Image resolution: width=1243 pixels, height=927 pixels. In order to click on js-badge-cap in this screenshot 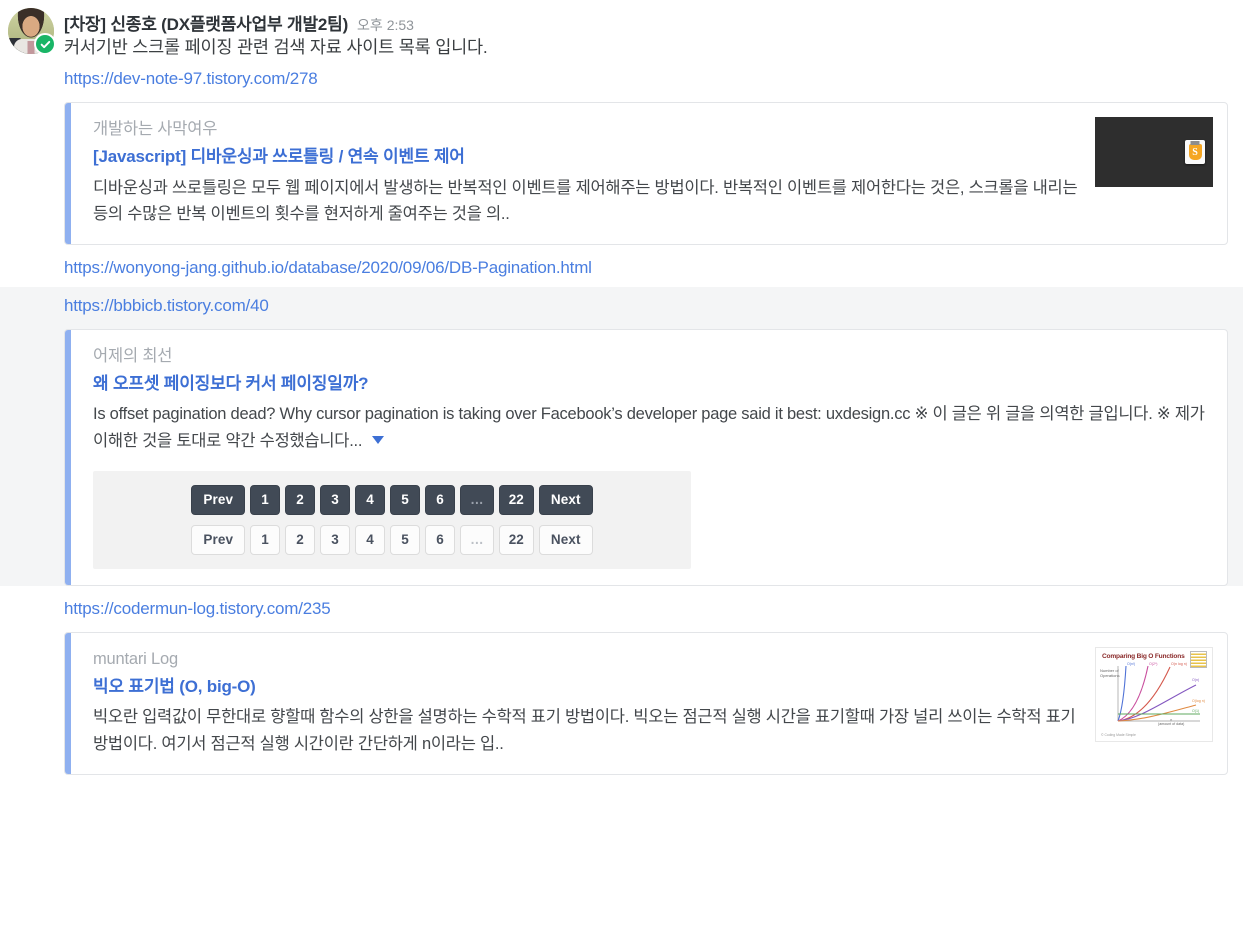, I will do `click(1195, 143)`.